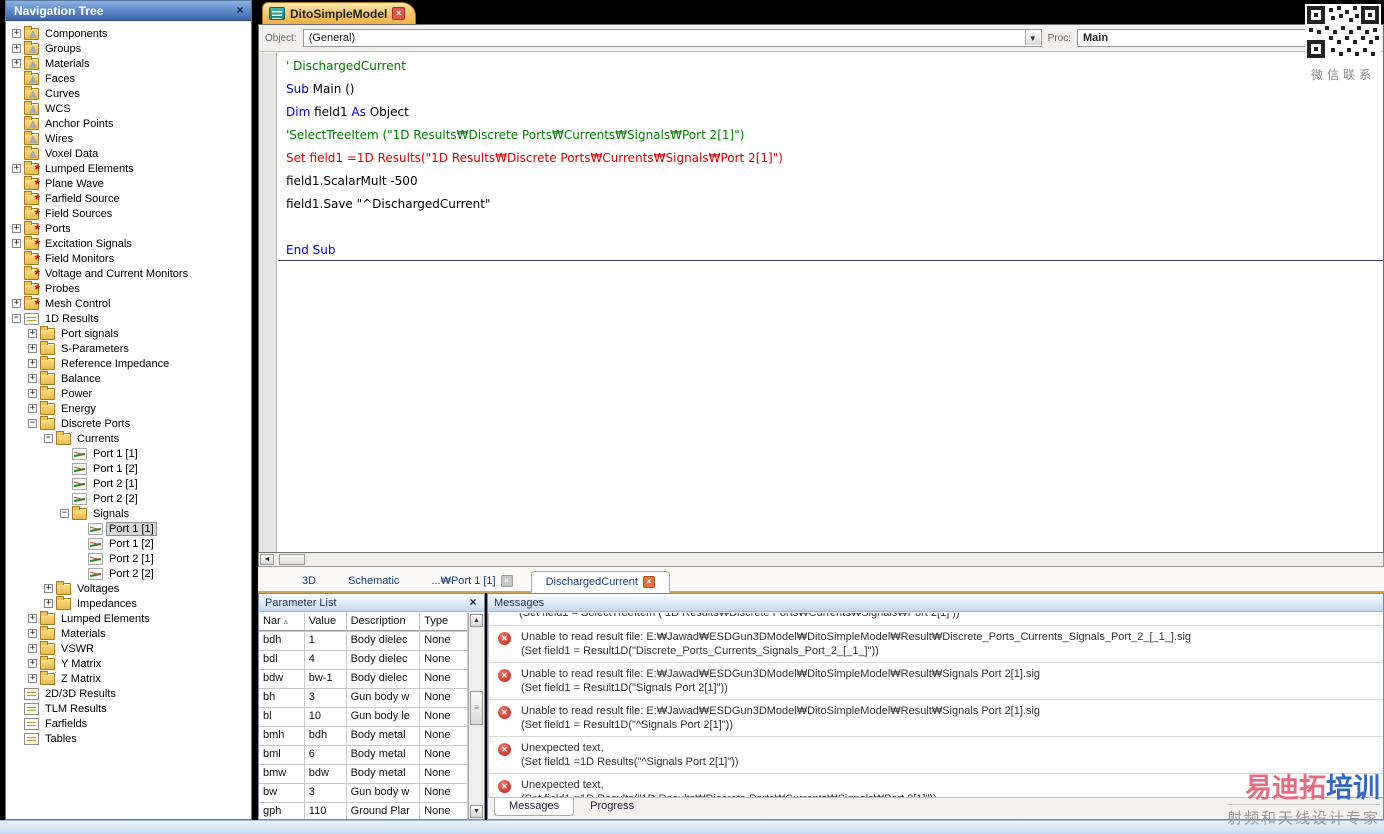  What do you see at coordinates (128, 108) in the screenshot?
I see `tree-item-wcs: WCS` at bounding box center [128, 108].